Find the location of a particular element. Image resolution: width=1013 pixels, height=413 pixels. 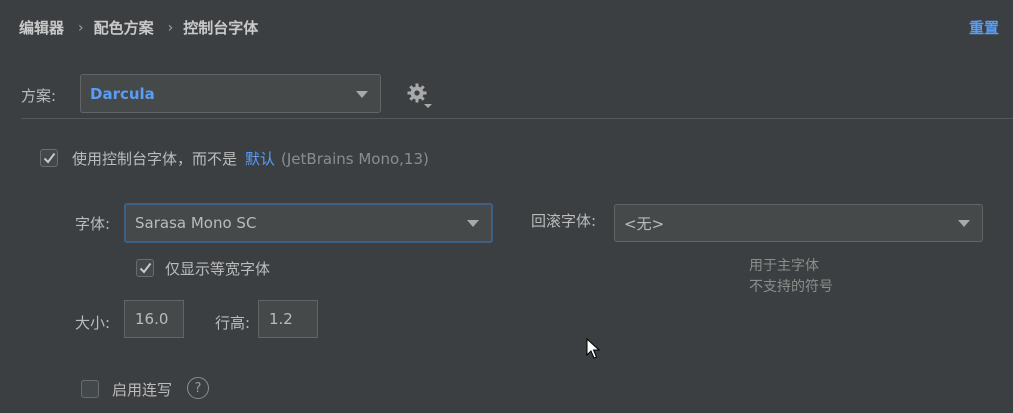

gear-icon is located at coordinates (420, 96).